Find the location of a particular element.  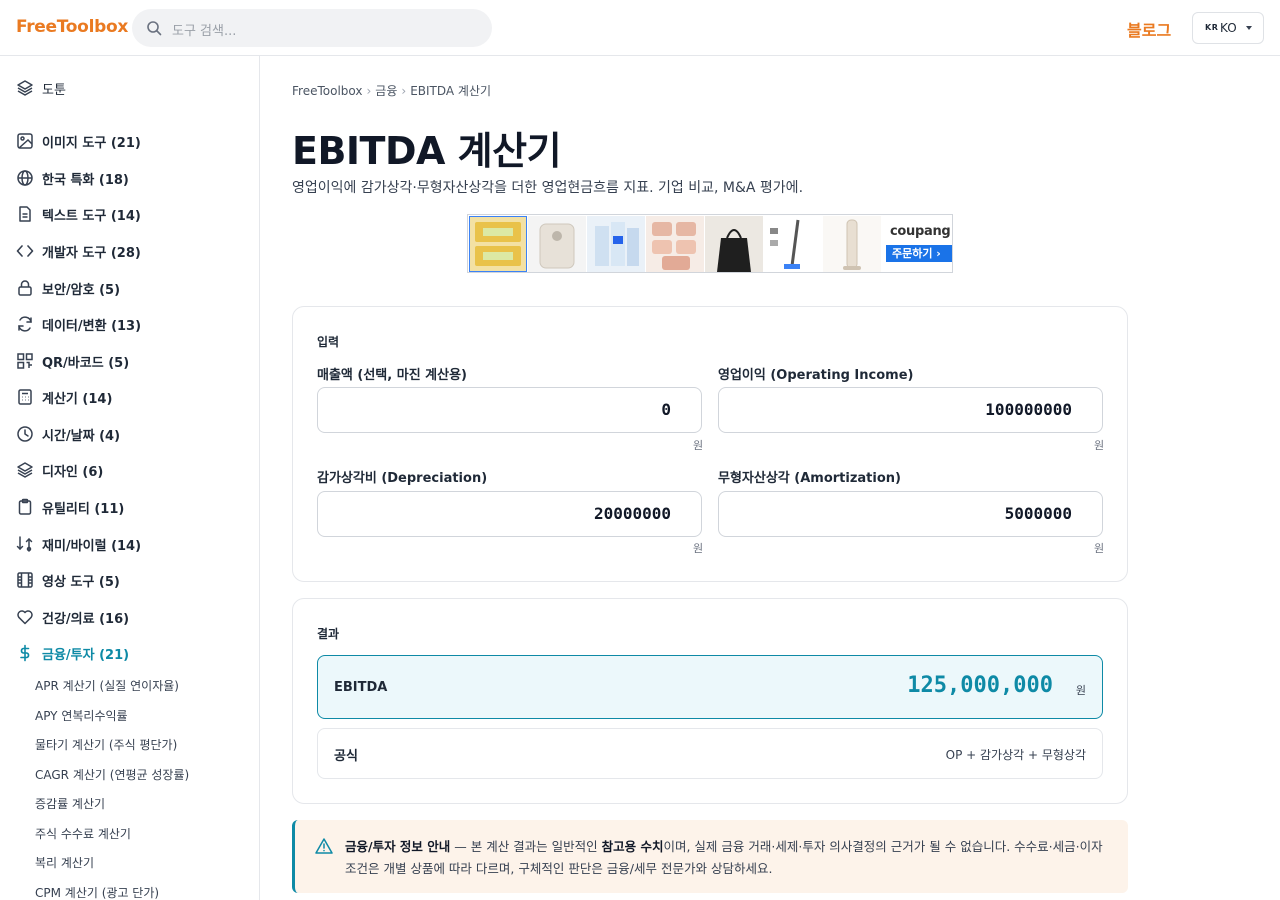

sidebar-item-fun: 재미/바이럴 (14) is located at coordinates (78, 544).